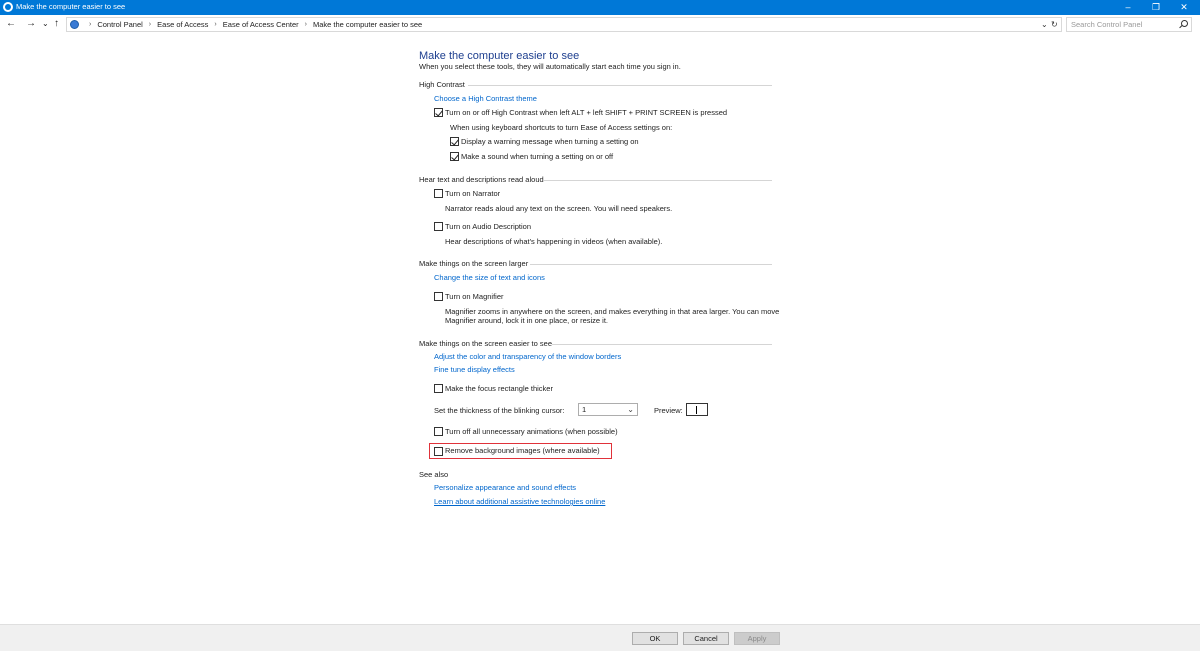 This screenshot has width=1200, height=651. Describe the element at coordinates (584, 409) in the screenshot. I see `cursor-thickness-value: 1` at that location.